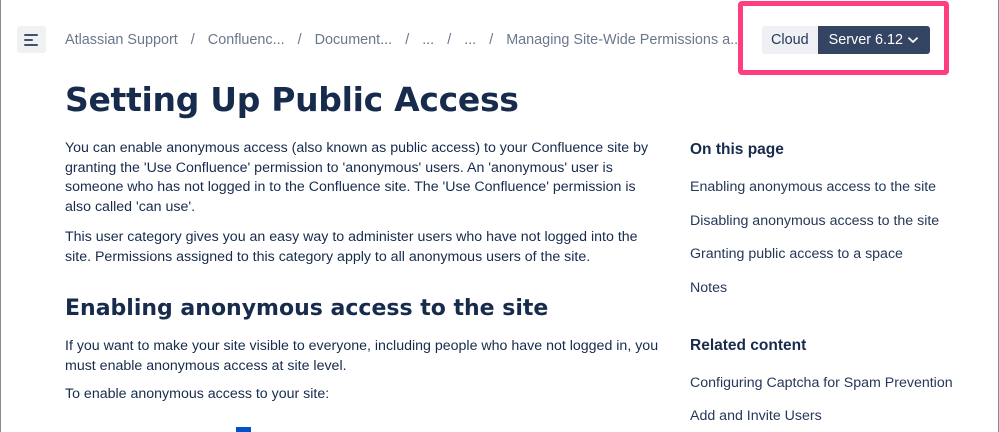  Describe the element at coordinates (243, 429) in the screenshot. I see `partial-image-edge` at that location.